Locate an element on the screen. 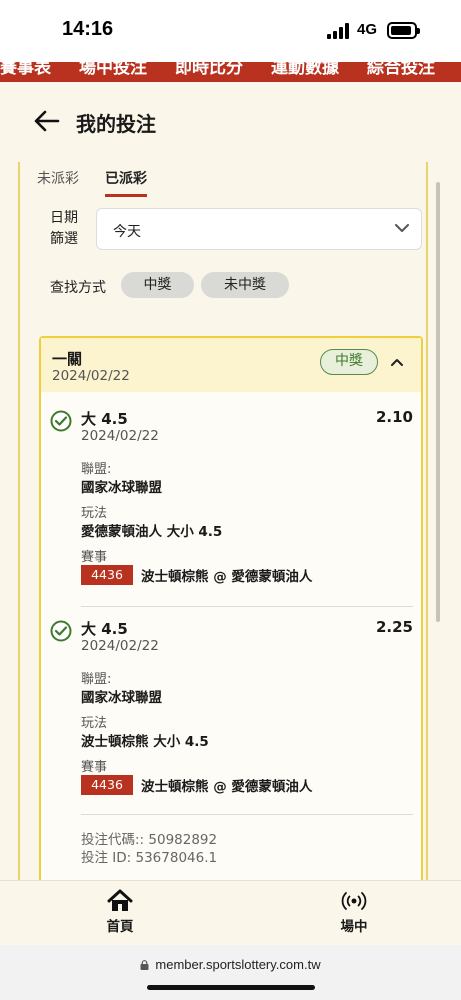 This screenshot has width=461, height=1000. market-value: 波士頓棕熊 大小 4.5 is located at coordinates (145, 742).